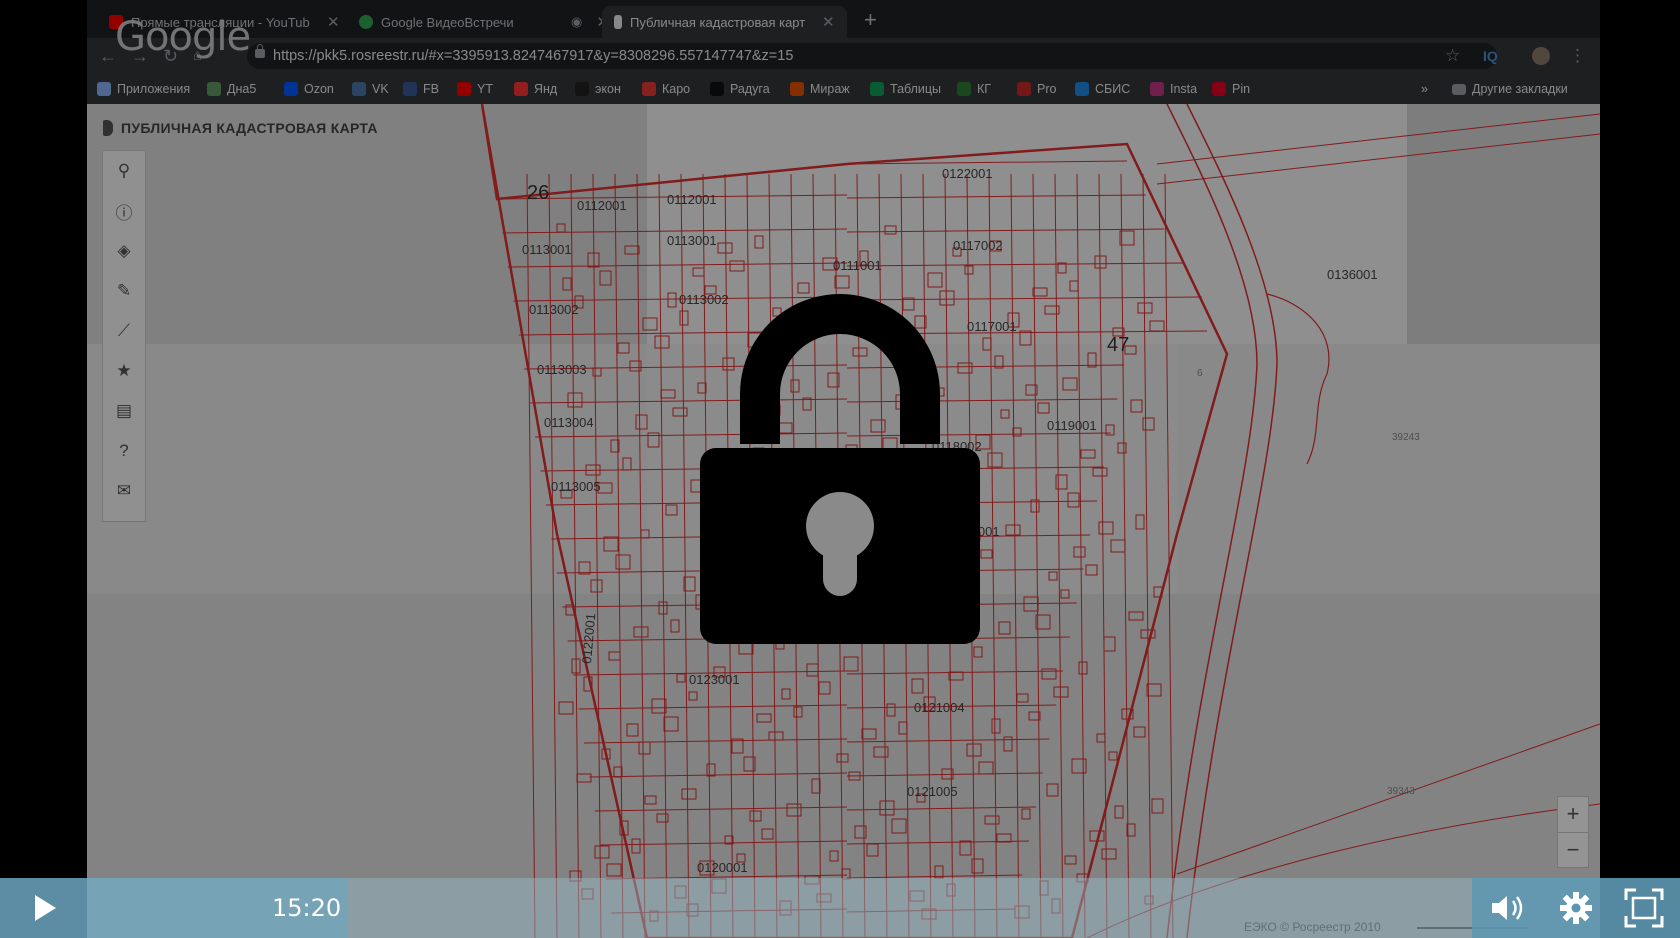 The height and width of the screenshot is (938, 1680). I want to click on fullscreen-icon, so click(1644, 908).